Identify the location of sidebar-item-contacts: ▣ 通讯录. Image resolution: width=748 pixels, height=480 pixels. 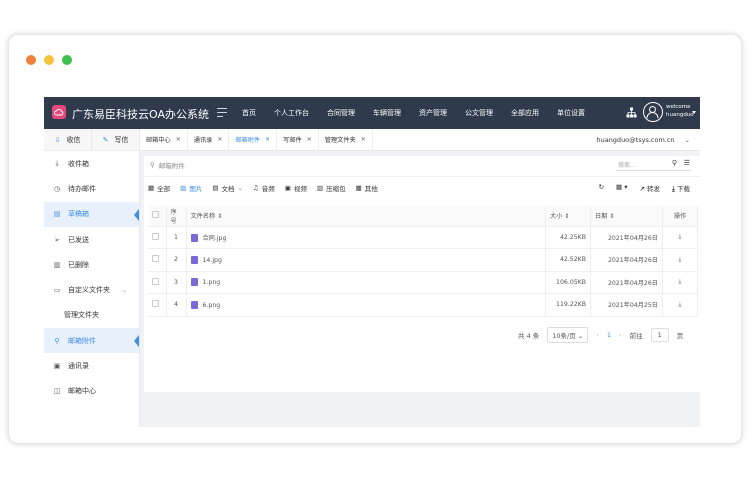
(91, 365).